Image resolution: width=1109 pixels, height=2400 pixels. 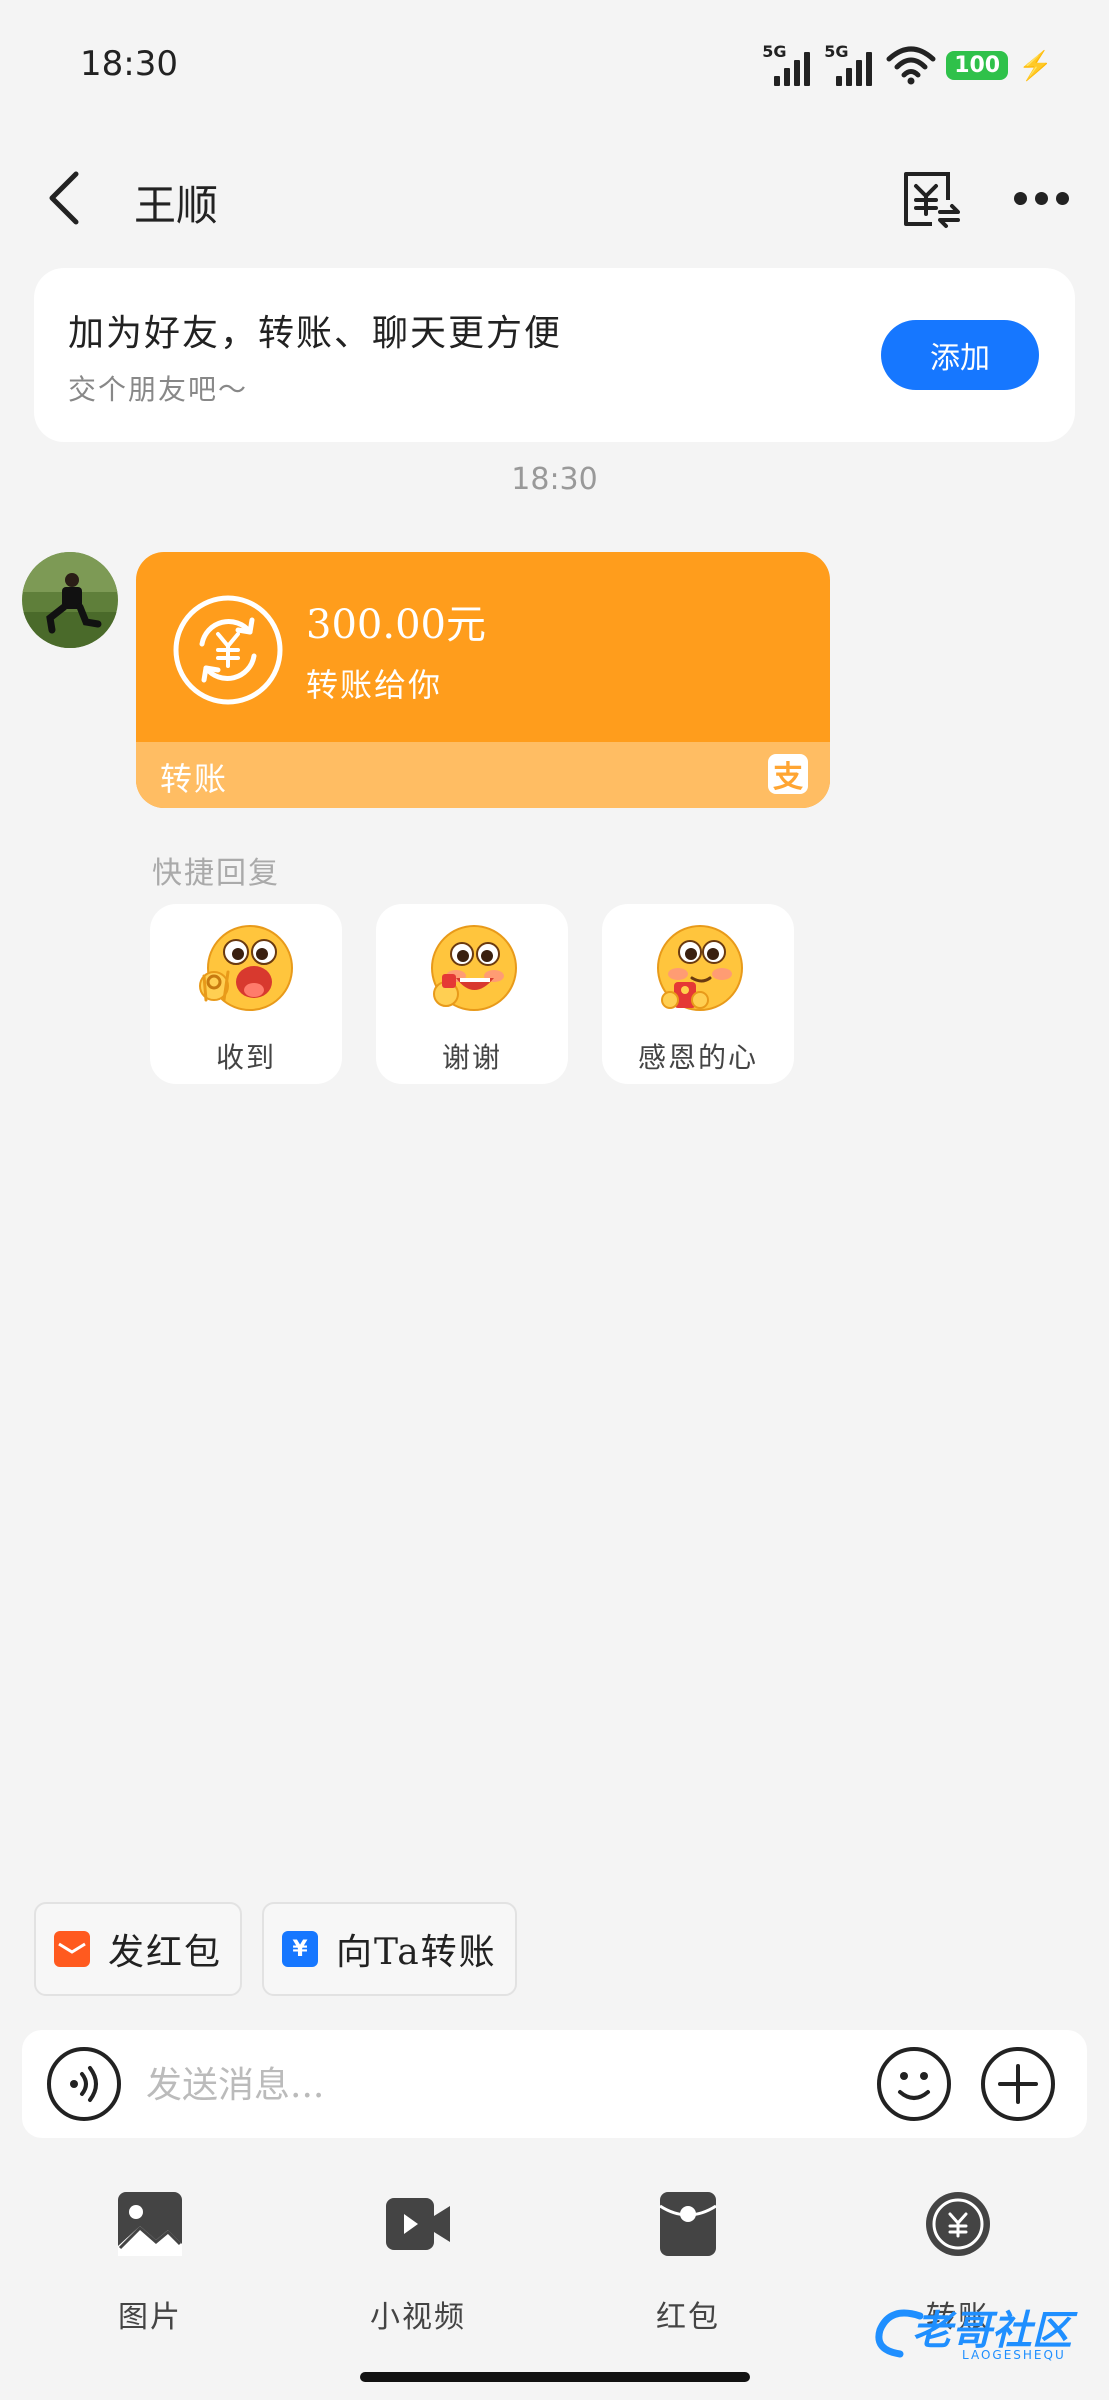 I want to click on chip-label: 向Ta转账, so click(x=416, y=1952).